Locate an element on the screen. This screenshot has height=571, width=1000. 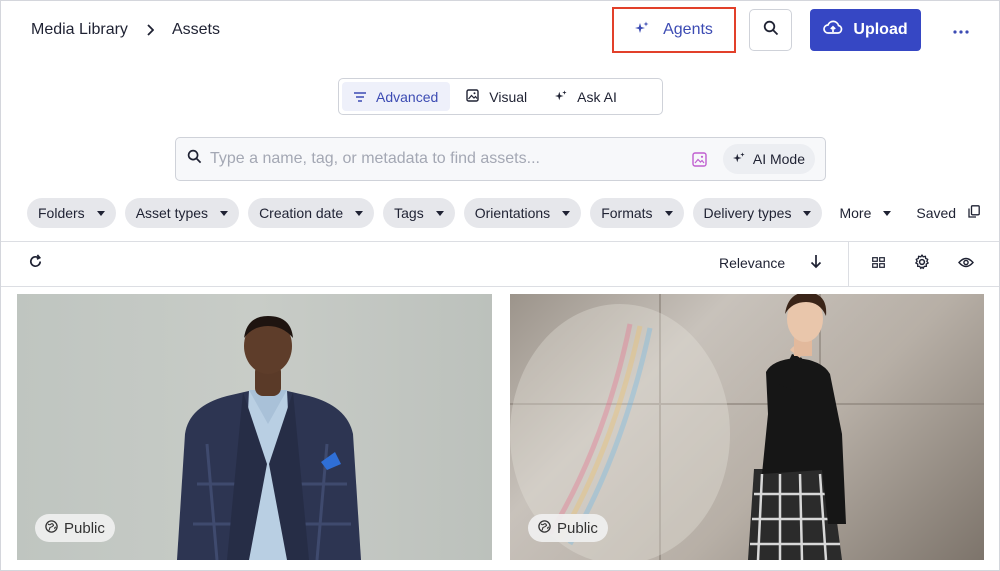
results-toolbar: Relevance is located at coordinates (500, 264).